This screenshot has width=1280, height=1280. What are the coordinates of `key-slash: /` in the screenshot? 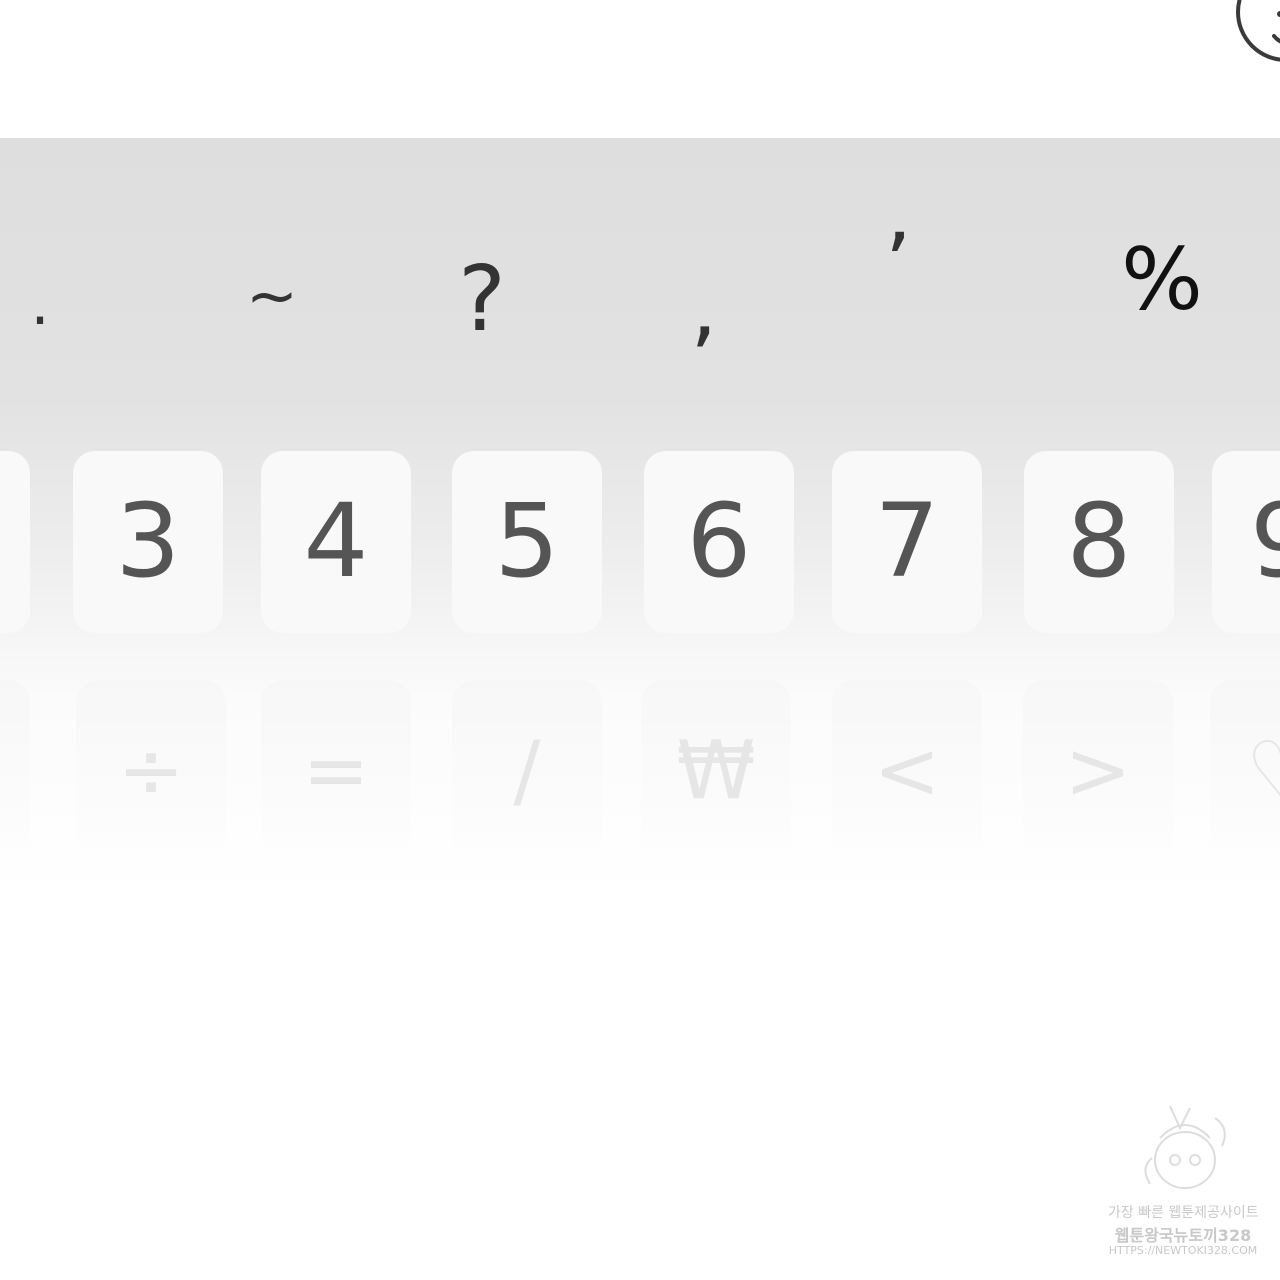 It's located at (527, 771).